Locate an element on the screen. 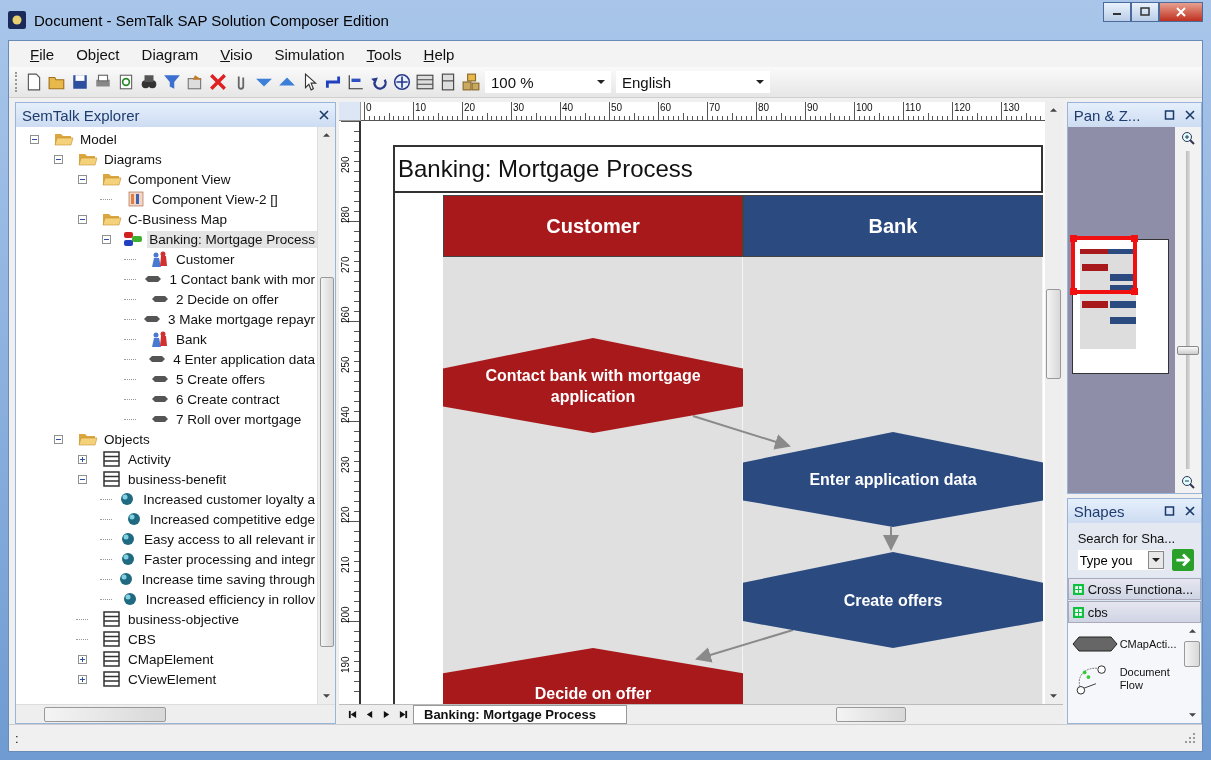  toolbar-grip is located at coordinates (17, 82).